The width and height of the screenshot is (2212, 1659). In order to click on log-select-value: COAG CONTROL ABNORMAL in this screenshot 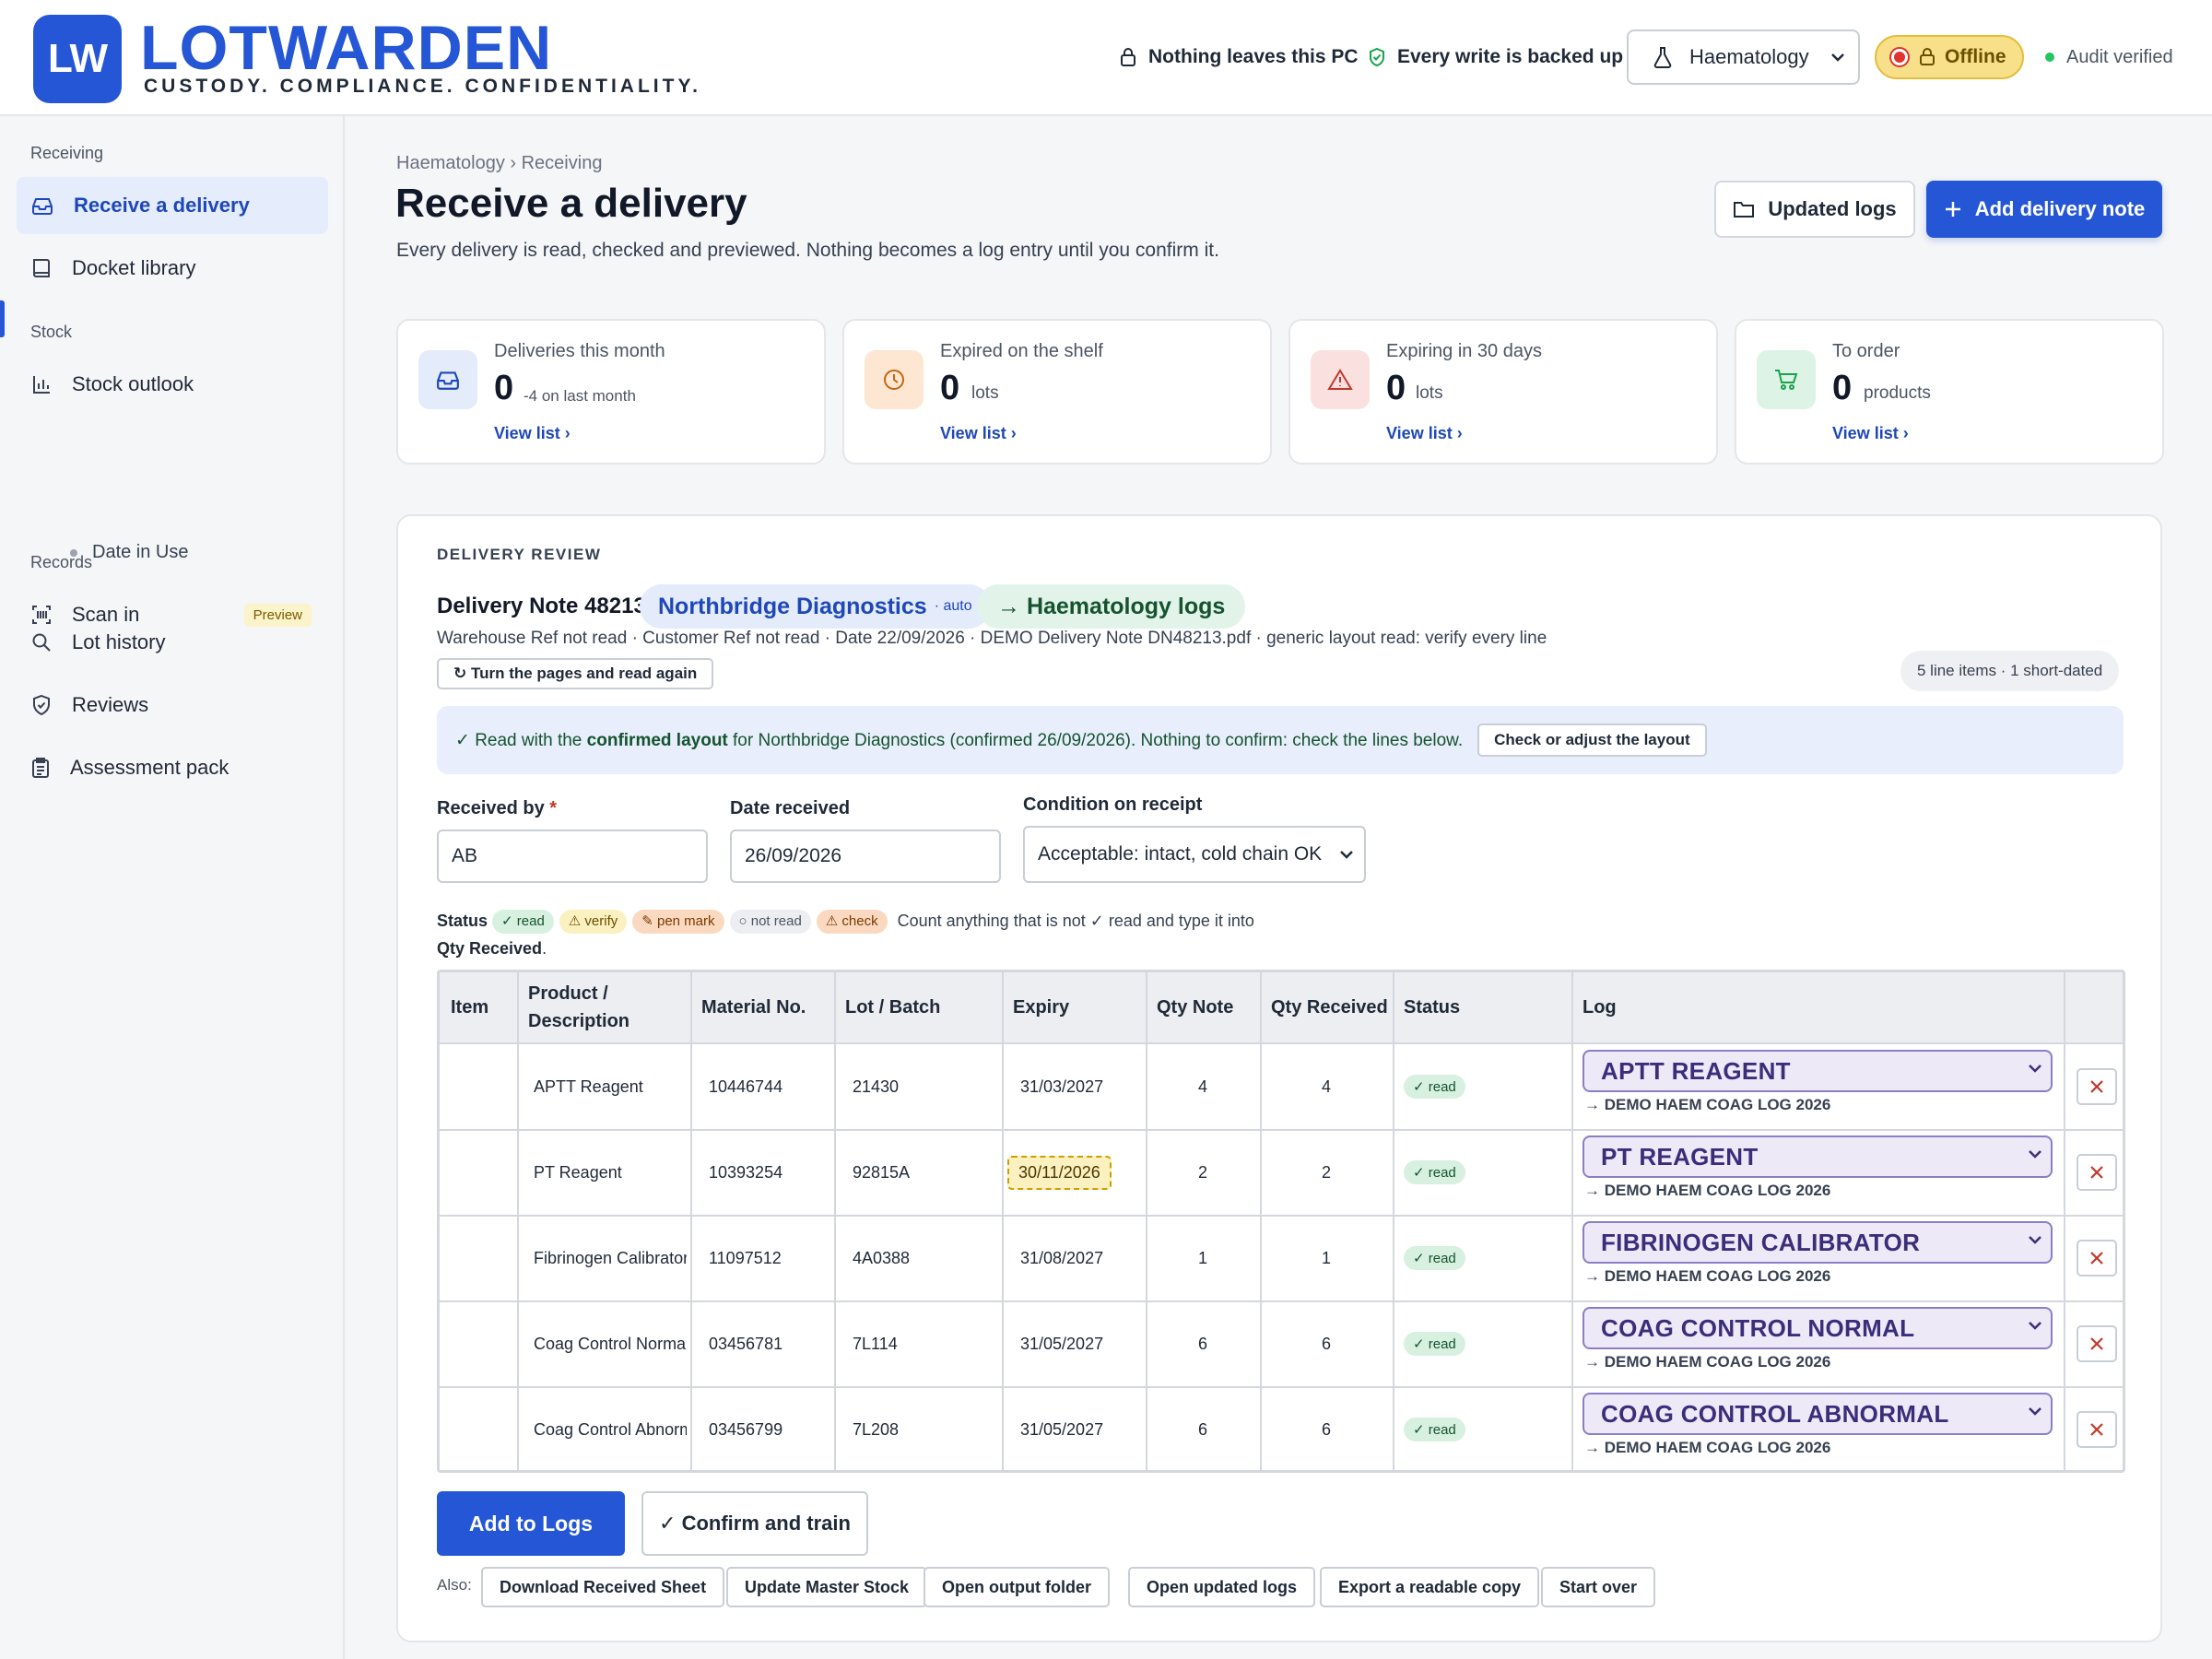, I will do `click(1775, 1413)`.